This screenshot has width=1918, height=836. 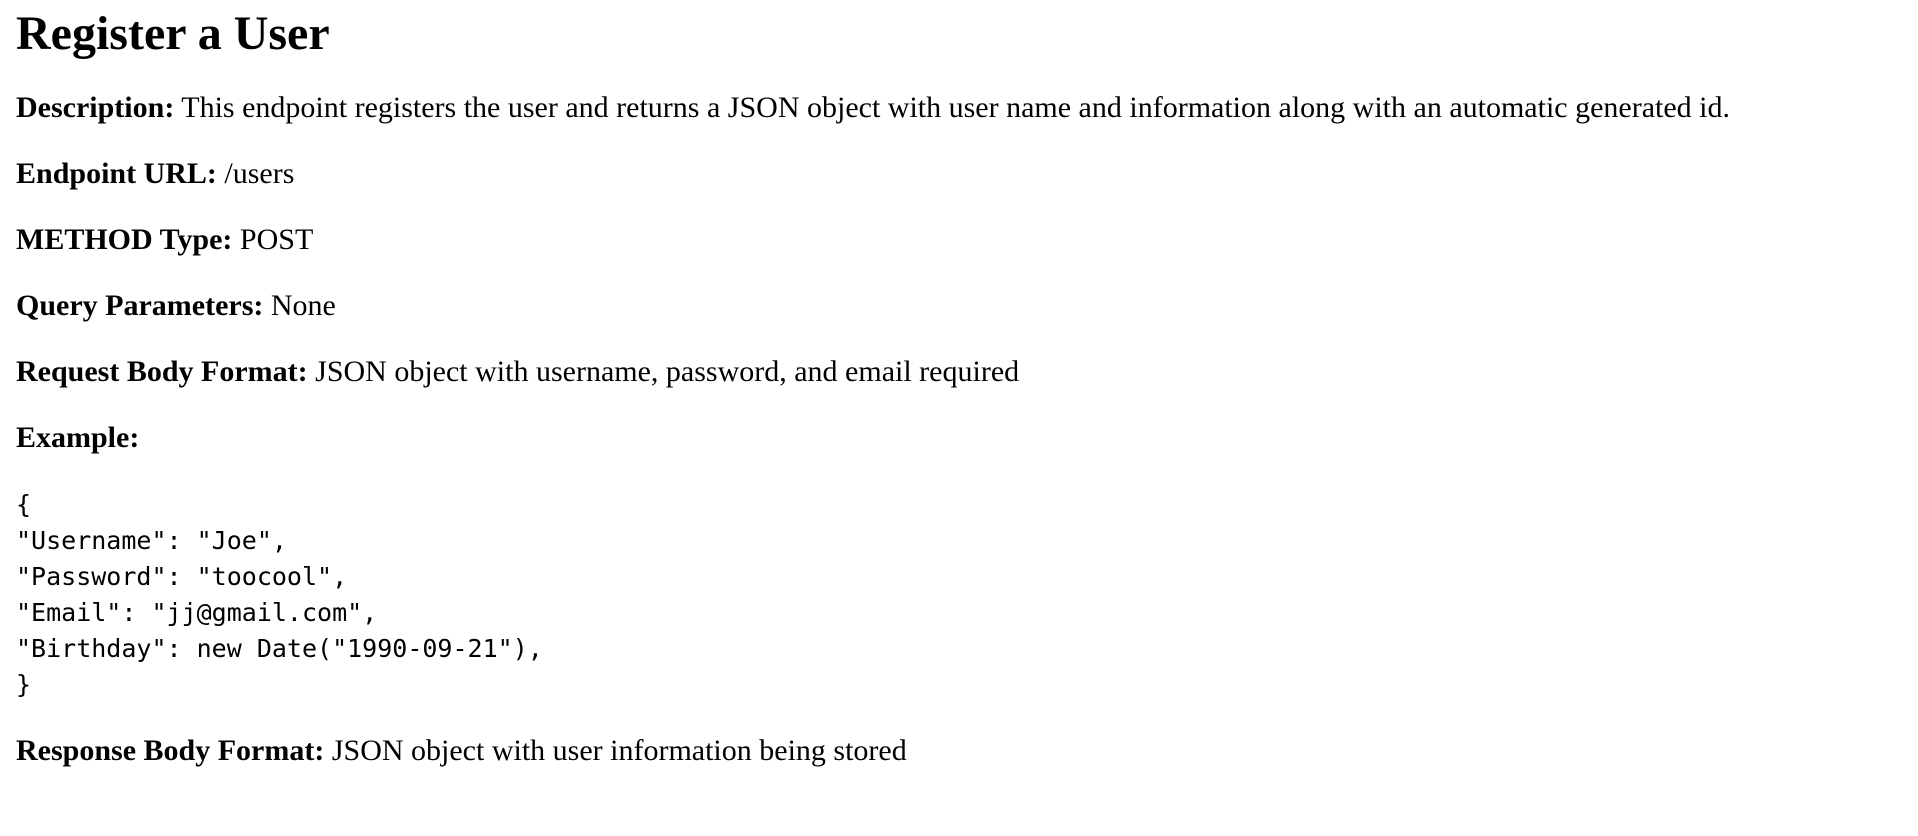 What do you see at coordinates (197, 612) in the screenshot?
I see `code-line: "Email": "jj@gmail.com",` at bounding box center [197, 612].